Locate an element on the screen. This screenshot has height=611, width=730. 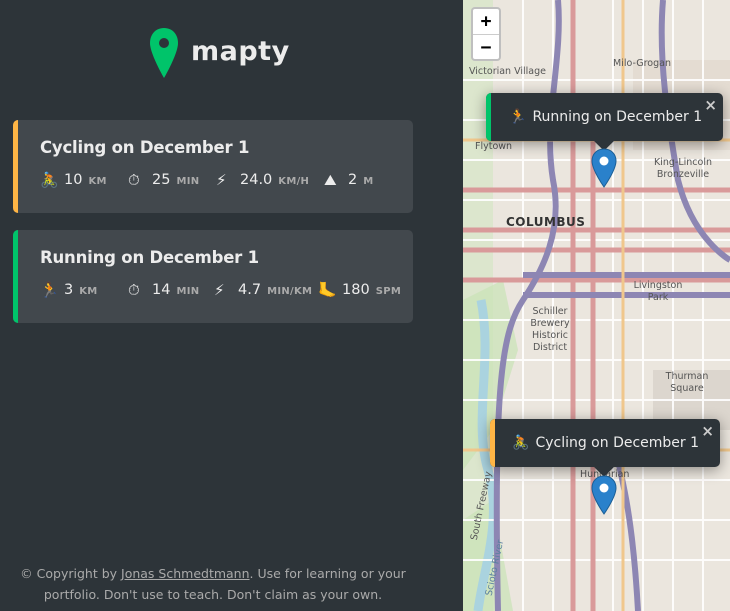
workout-detail-distance: 🚴 10 KM is located at coordinates (84, 180).